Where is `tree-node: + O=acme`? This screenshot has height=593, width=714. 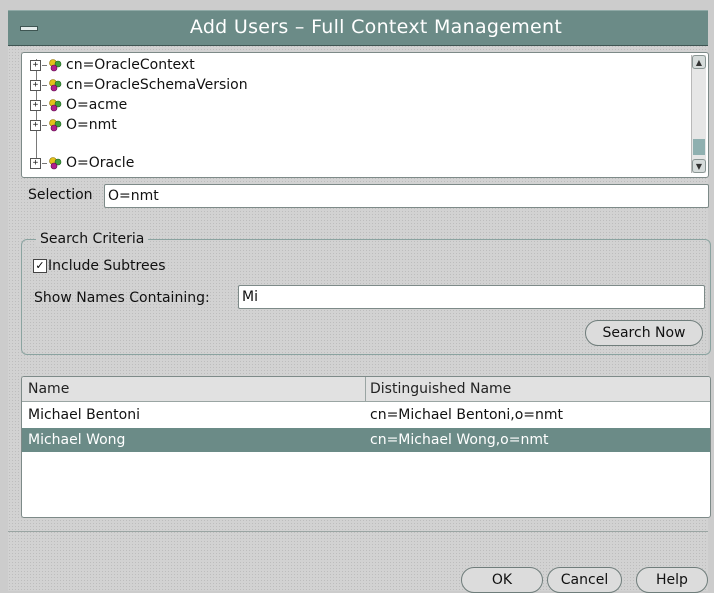
tree-node: + O=acme is located at coordinates (78, 105).